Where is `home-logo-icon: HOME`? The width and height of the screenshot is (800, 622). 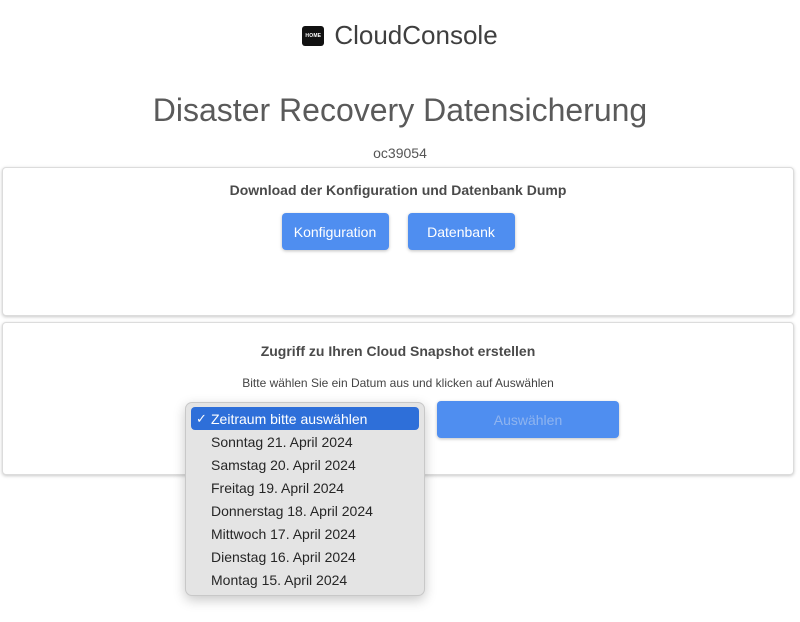
home-logo-icon: HOME is located at coordinates (313, 35).